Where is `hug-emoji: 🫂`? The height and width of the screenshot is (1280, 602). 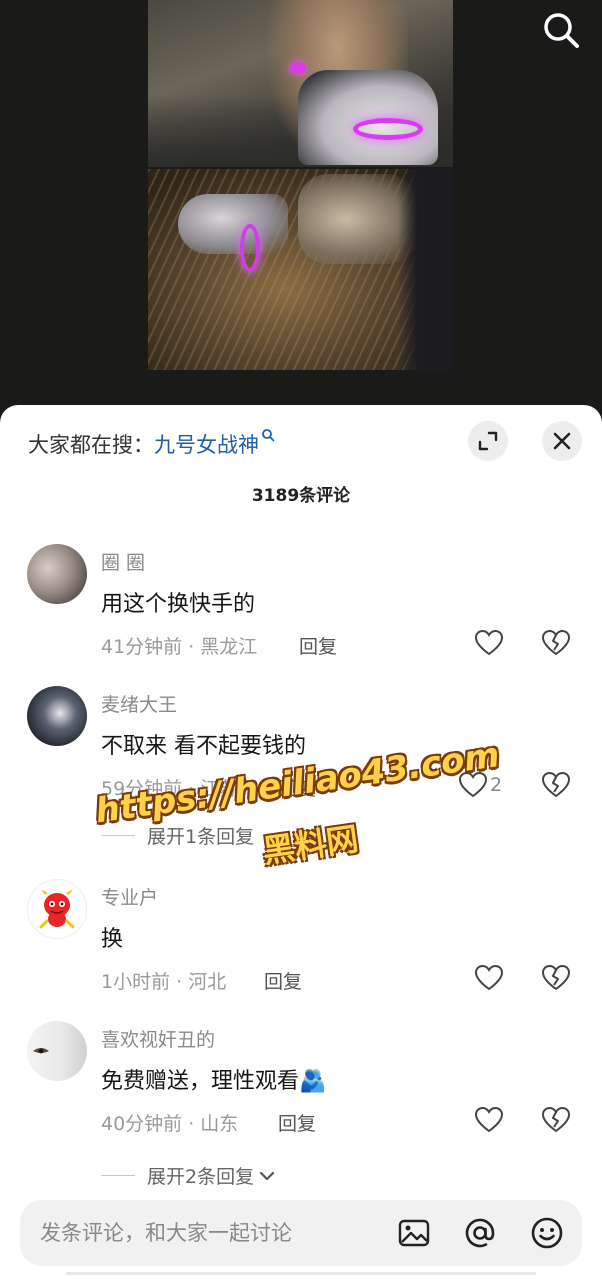 hug-emoji: 🫂 is located at coordinates (313, 1081).